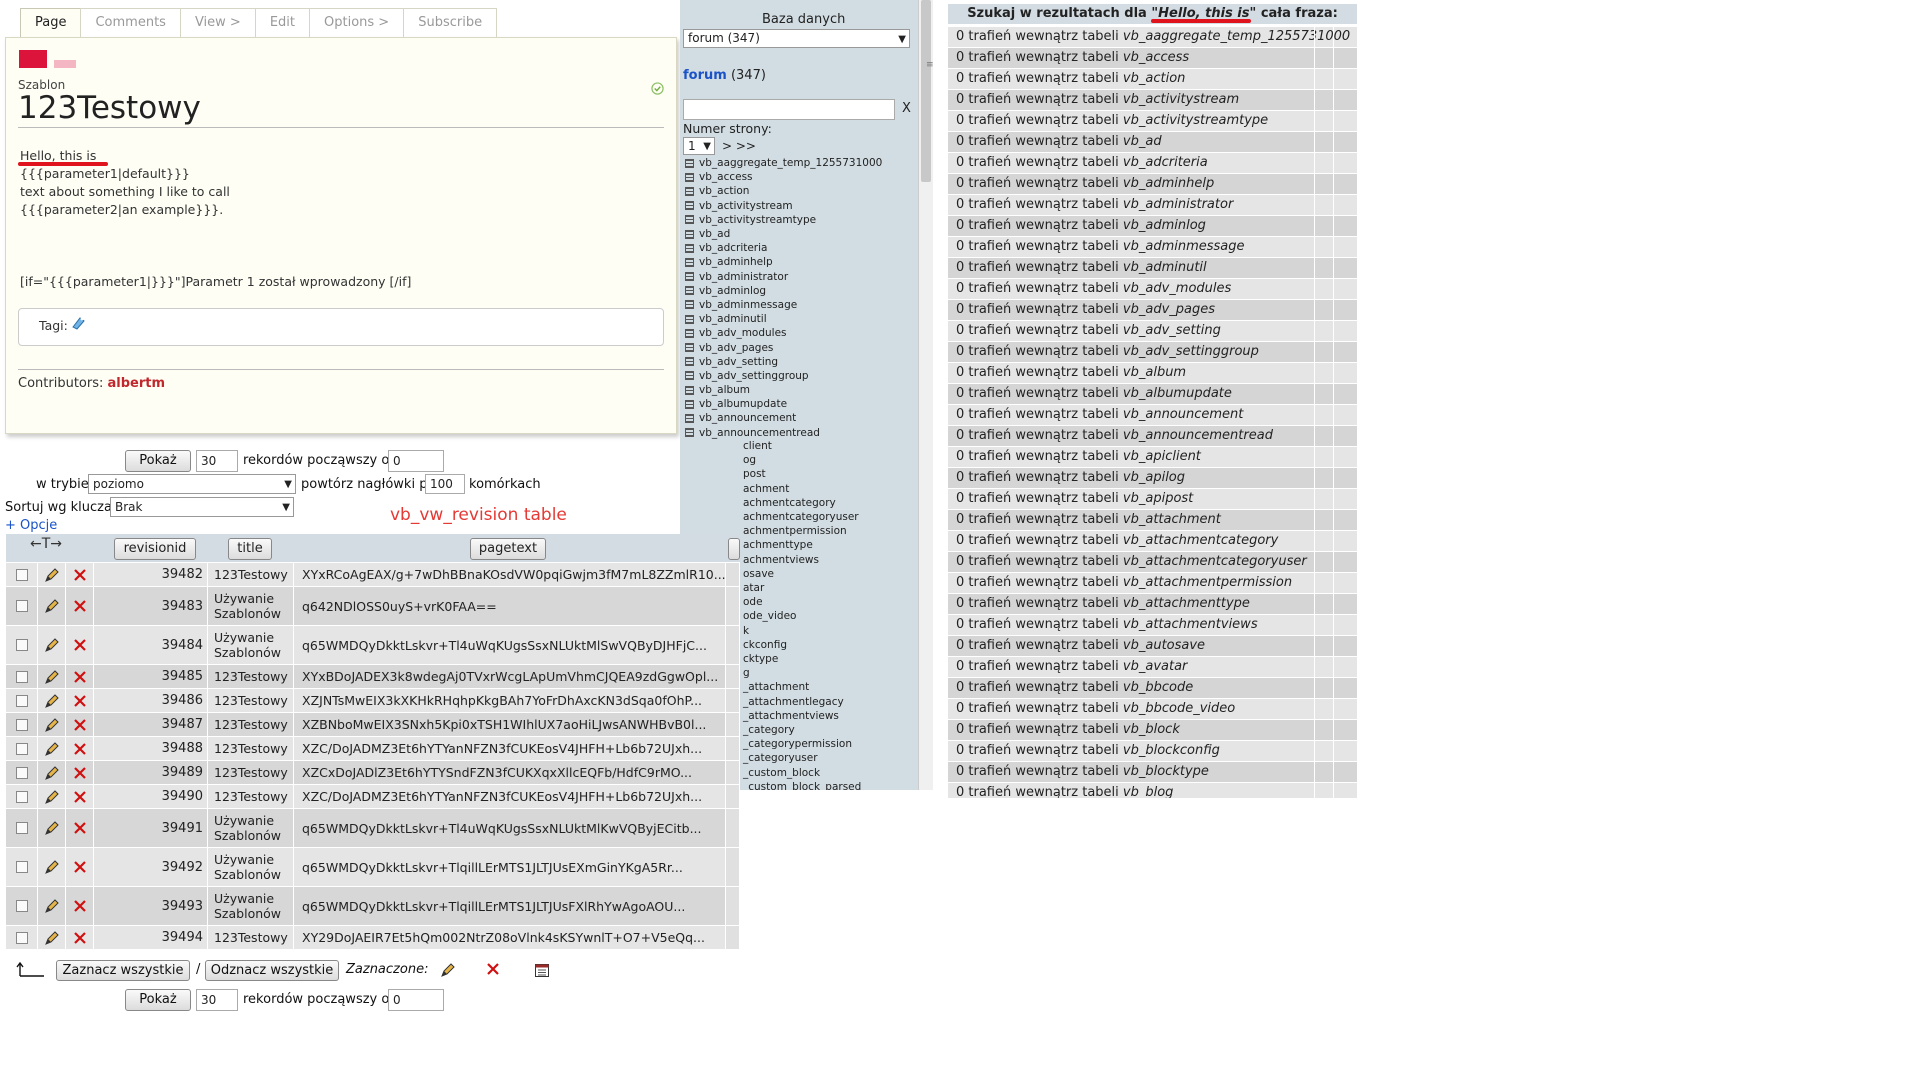 This screenshot has width=1920, height=1080. What do you see at coordinates (357, 22) in the screenshot?
I see `tab-options: Options >` at bounding box center [357, 22].